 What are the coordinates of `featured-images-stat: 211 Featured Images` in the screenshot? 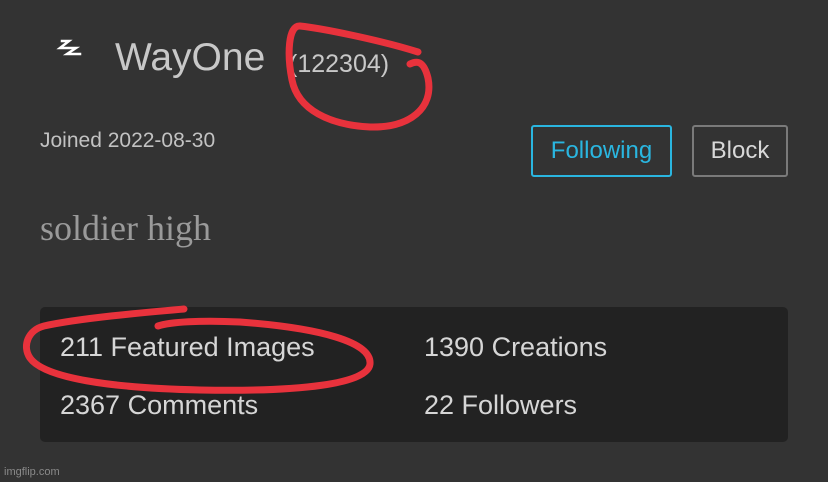 It's located at (187, 347).